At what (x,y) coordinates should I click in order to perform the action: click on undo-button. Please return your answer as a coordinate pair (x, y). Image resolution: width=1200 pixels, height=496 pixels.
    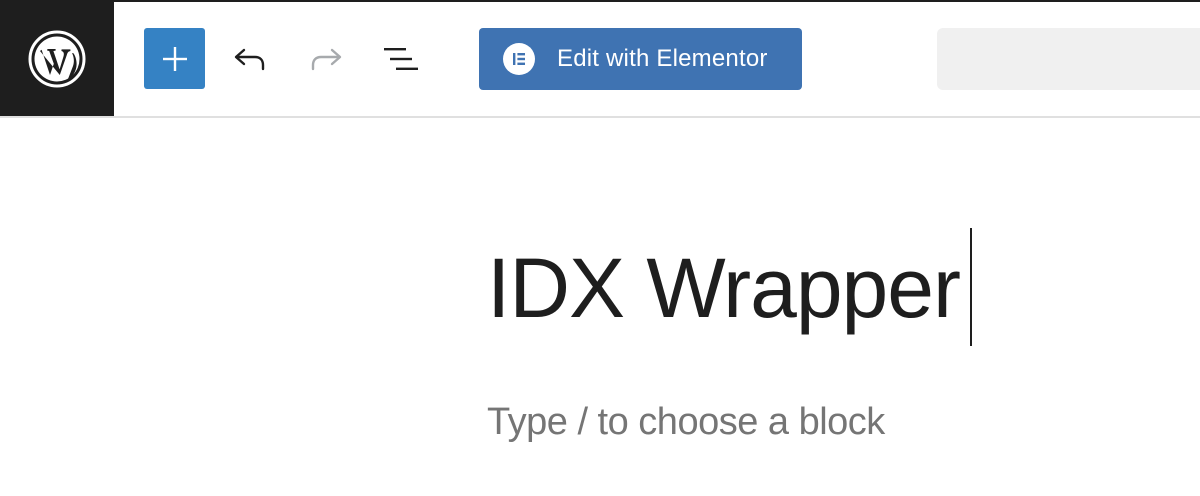
    Looking at the image, I should click on (249, 58).